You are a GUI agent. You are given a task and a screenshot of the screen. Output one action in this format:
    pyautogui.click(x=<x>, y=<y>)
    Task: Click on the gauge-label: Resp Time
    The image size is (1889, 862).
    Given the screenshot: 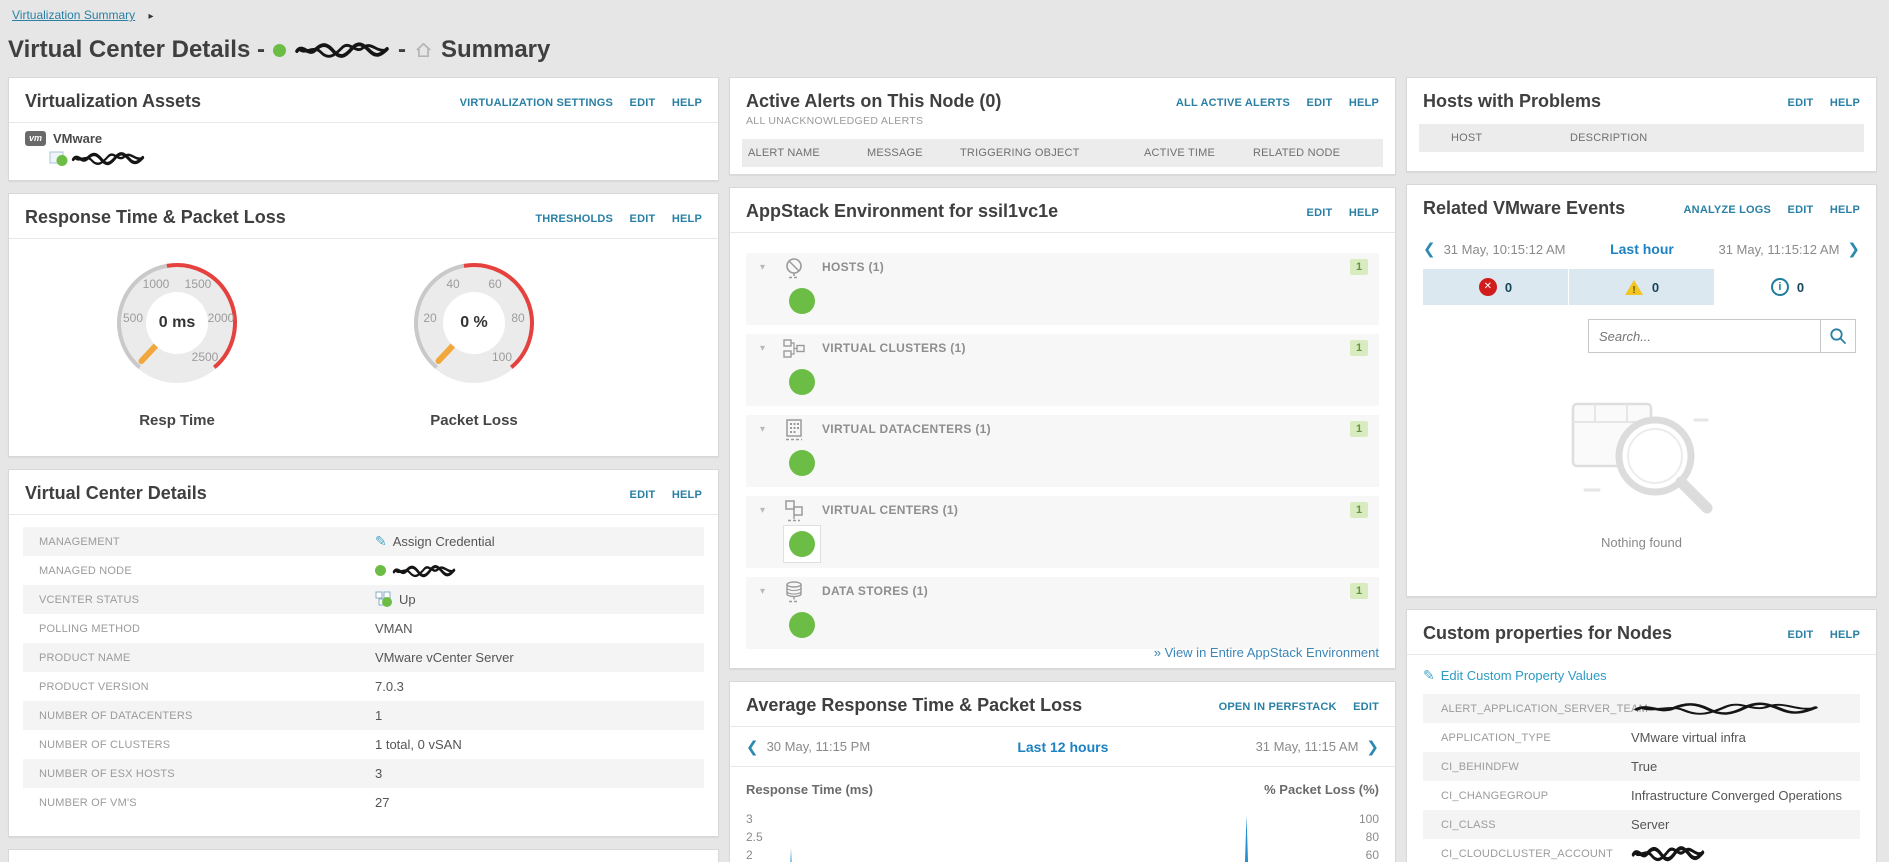 What is the action you would take?
    pyautogui.click(x=177, y=420)
    